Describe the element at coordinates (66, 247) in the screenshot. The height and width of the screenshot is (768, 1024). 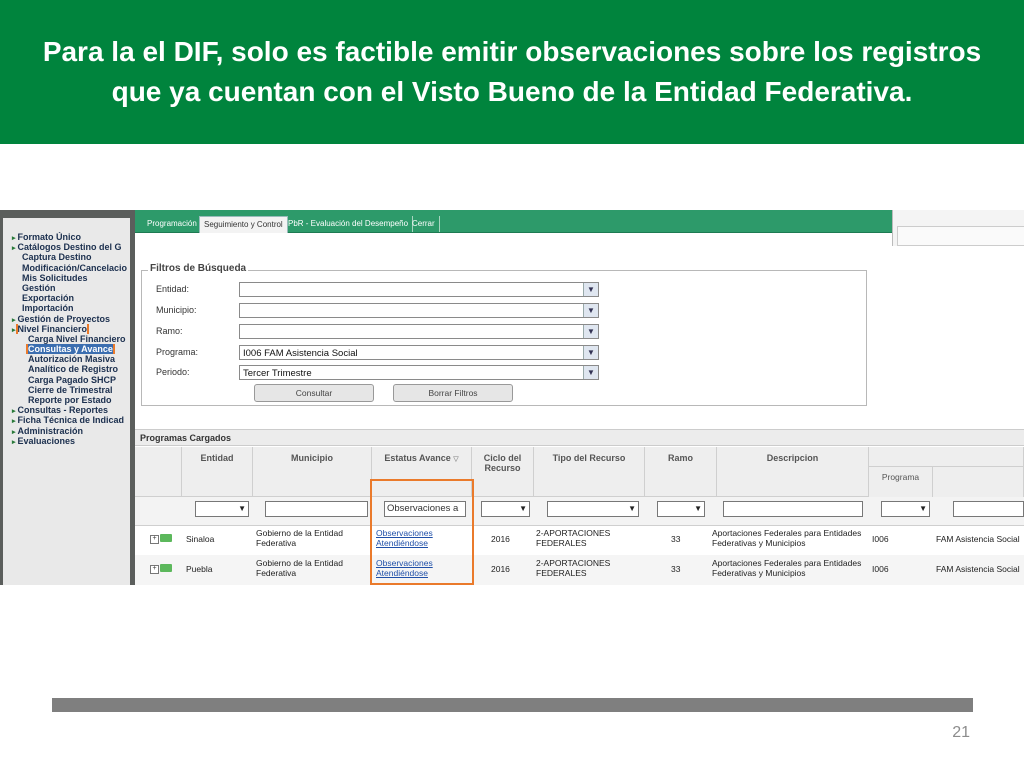
I see `nav-item: ▸ Catálogos Destino del G` at that location.